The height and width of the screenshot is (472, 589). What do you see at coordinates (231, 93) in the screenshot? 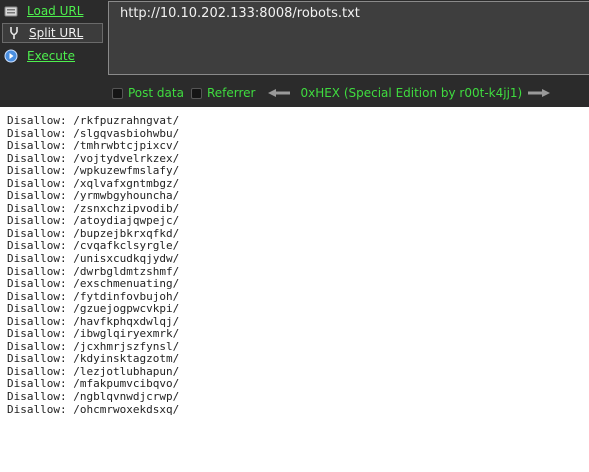
I see `referrer-label: Referrer` at bounding box center [231, 93].